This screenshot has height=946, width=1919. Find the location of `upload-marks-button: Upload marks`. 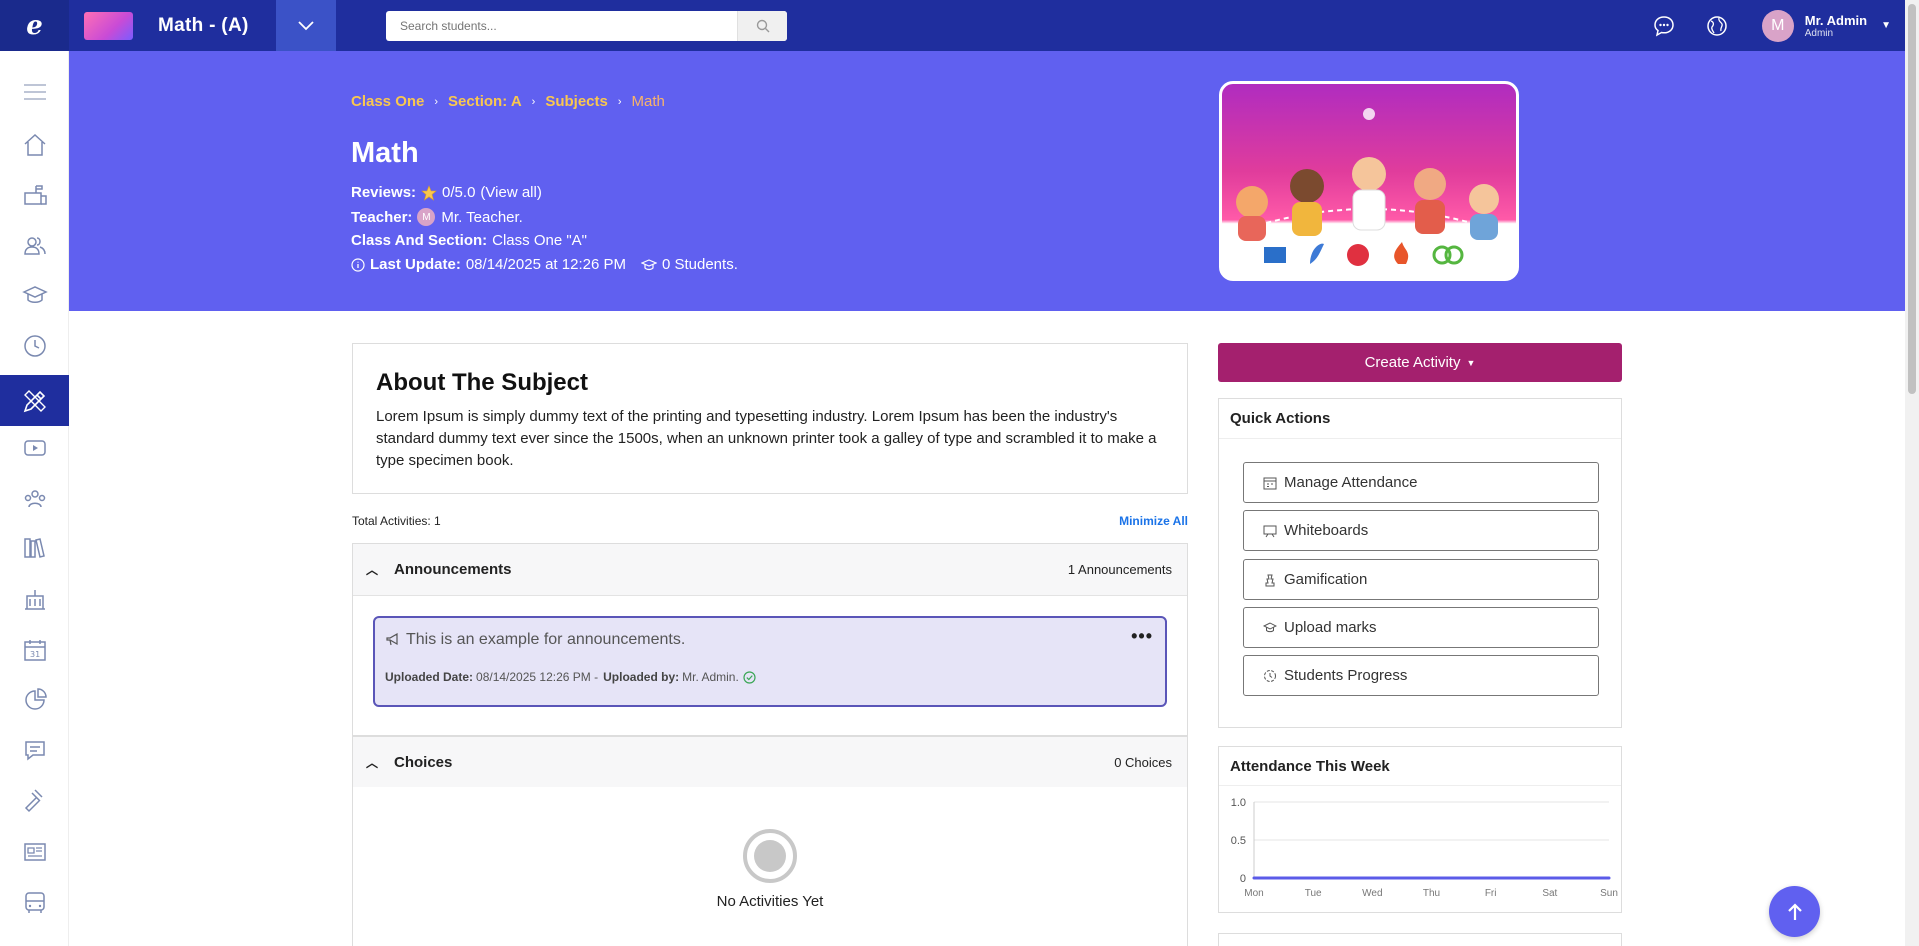

upload-marks-button: Upload marks is located at coordinates (1421, 627).